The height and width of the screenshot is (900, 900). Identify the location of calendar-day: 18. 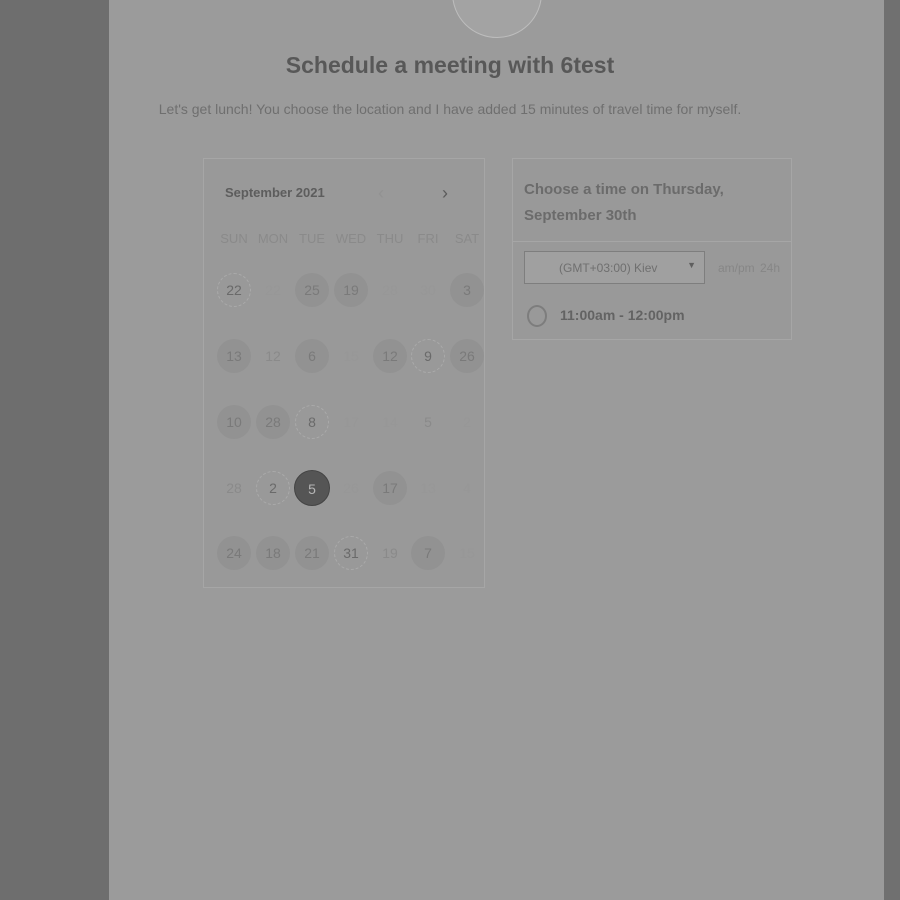
(273, 553).